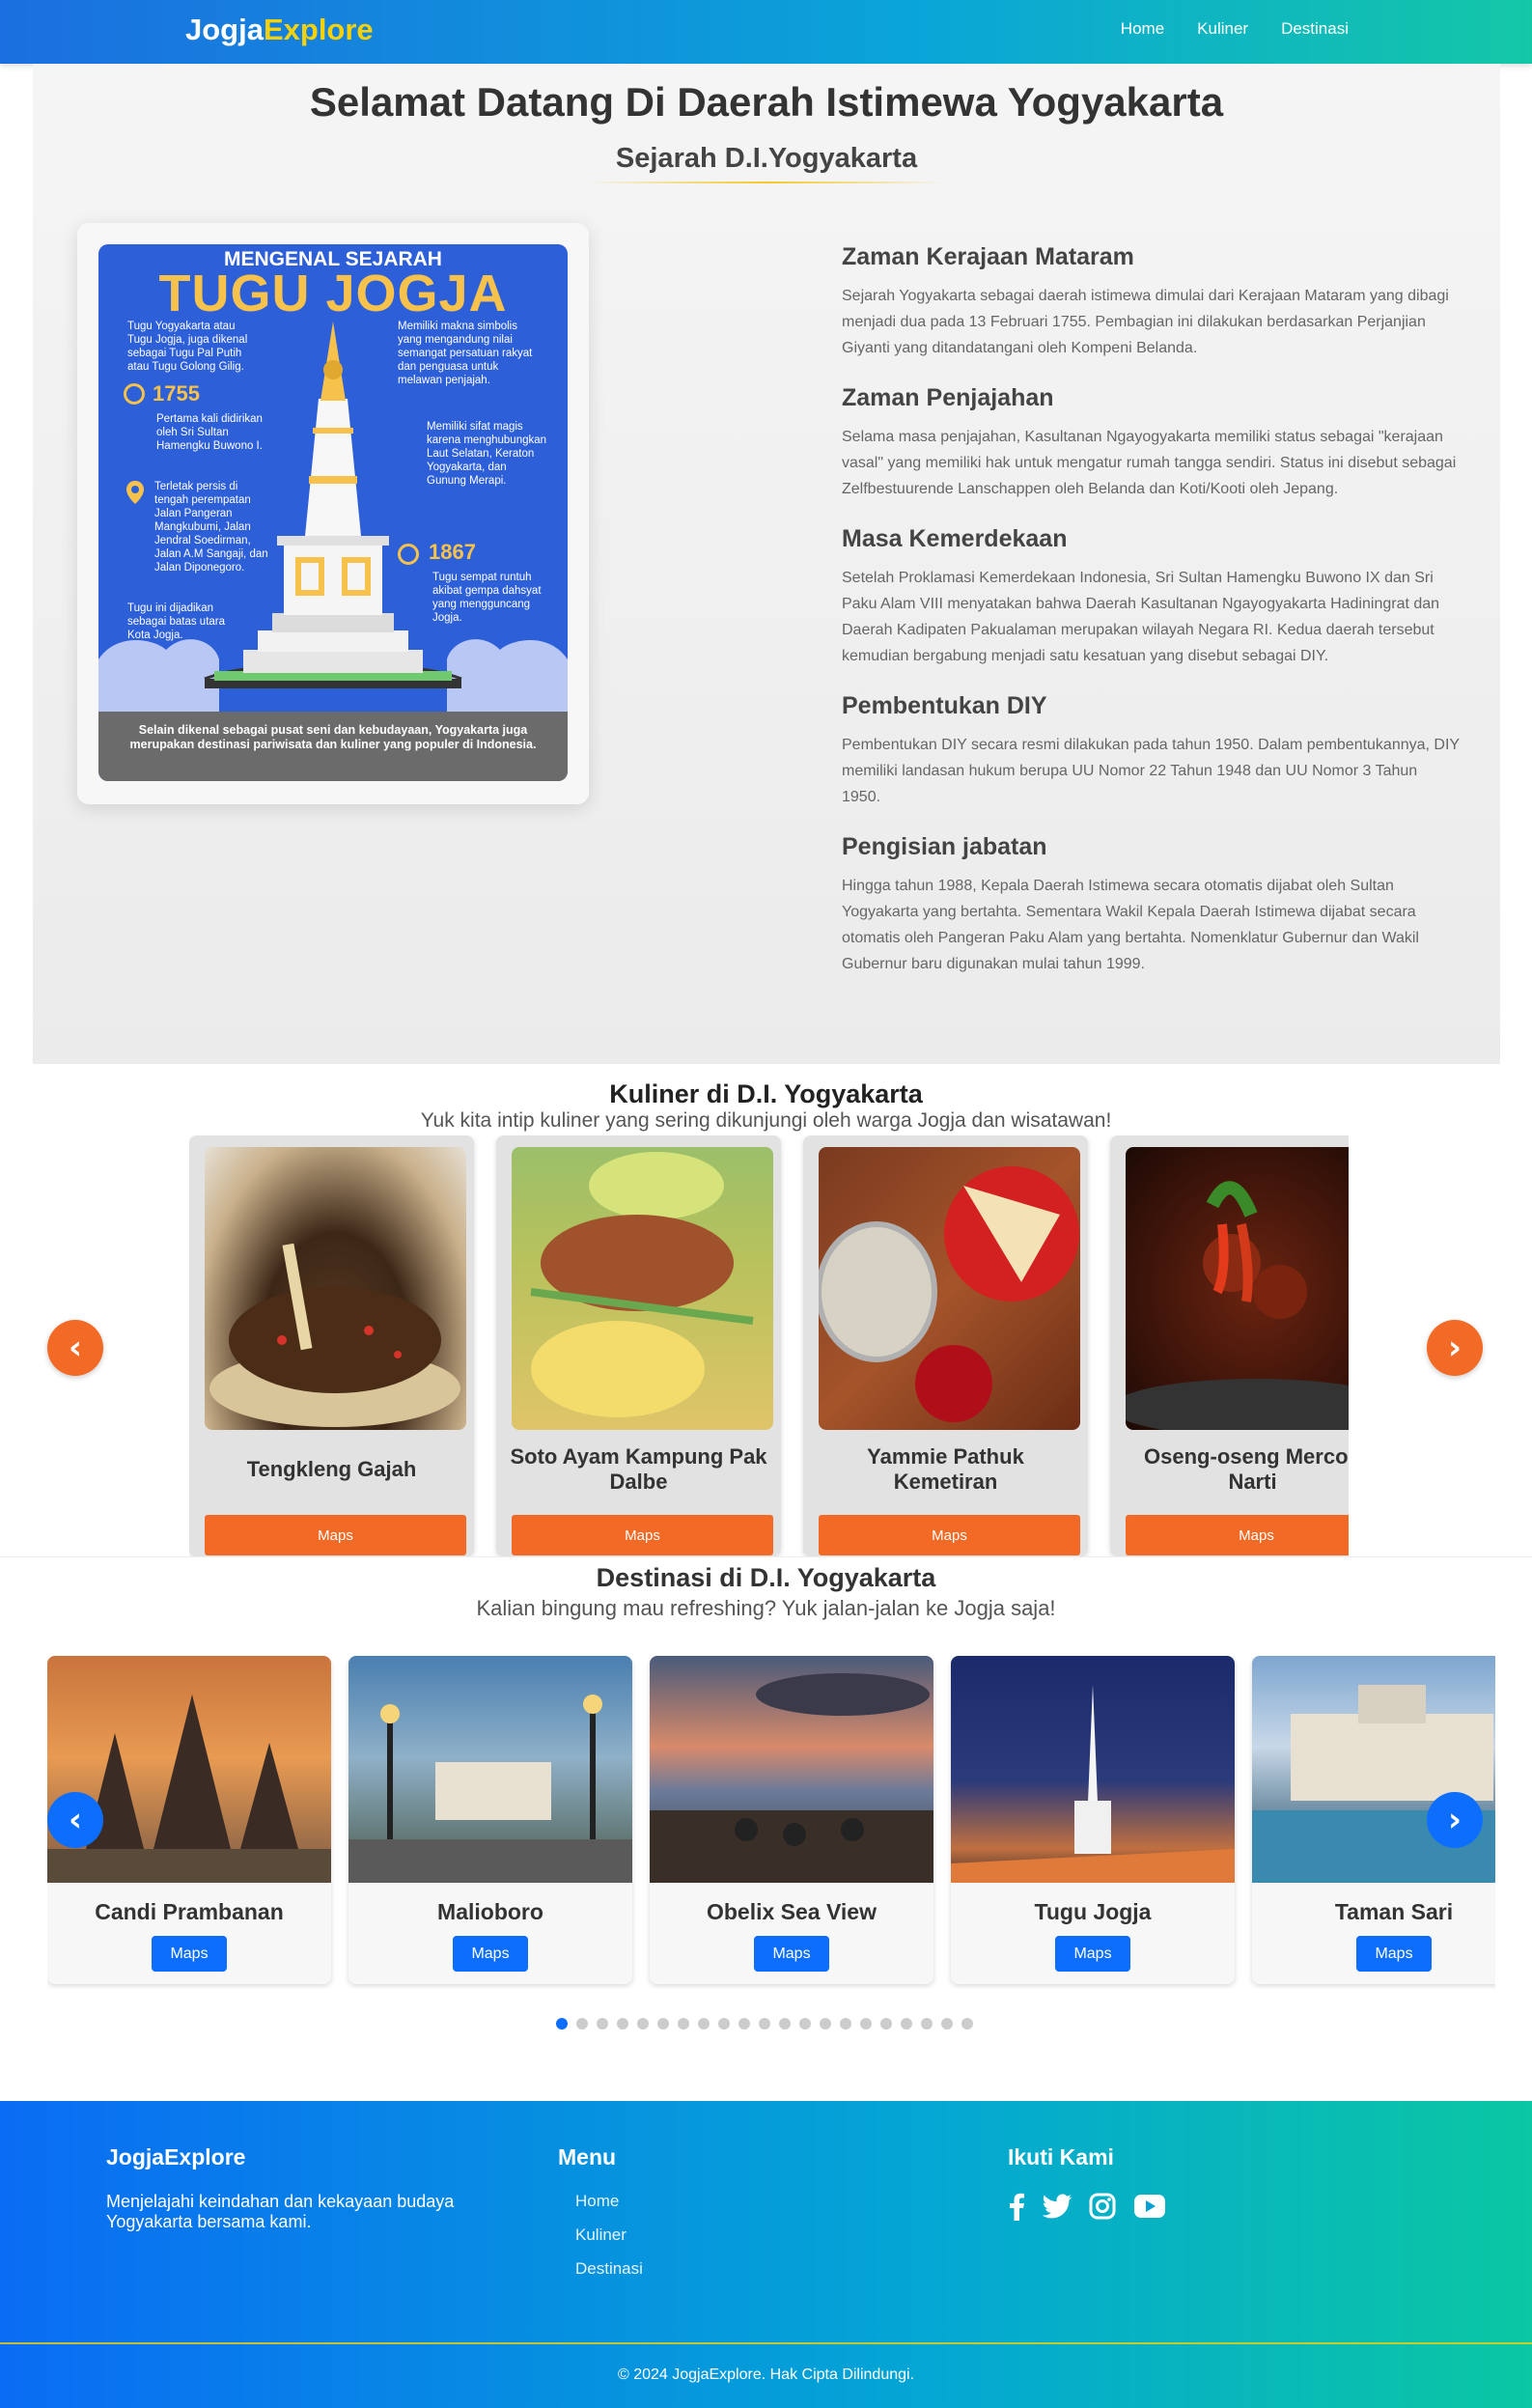  I want to click on topic-title: Masa Kemerdekaan, so click(955, 538).